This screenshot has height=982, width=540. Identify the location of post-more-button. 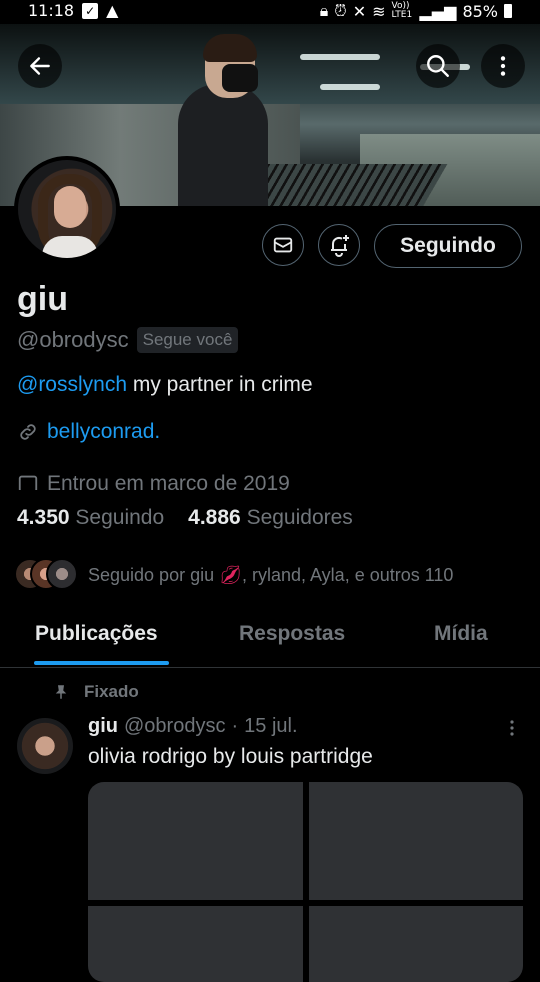
(512, 730).